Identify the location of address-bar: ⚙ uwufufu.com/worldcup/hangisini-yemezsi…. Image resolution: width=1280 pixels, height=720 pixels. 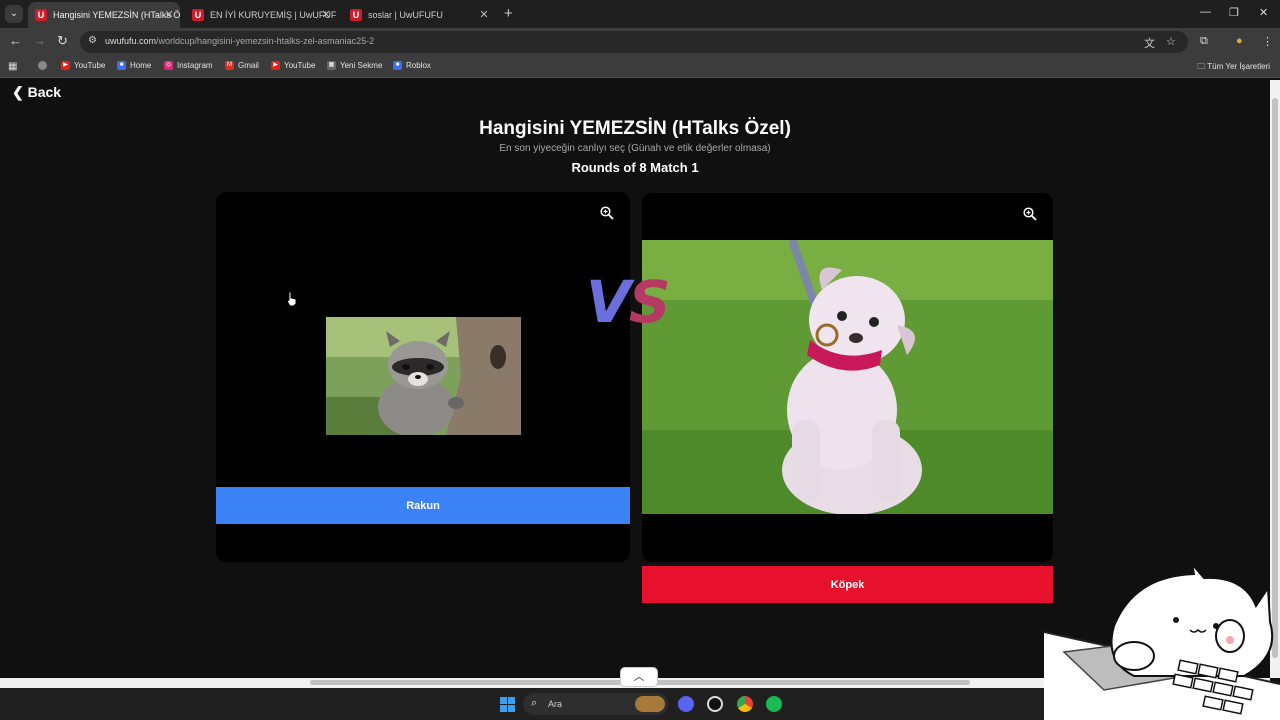
(634, 42).